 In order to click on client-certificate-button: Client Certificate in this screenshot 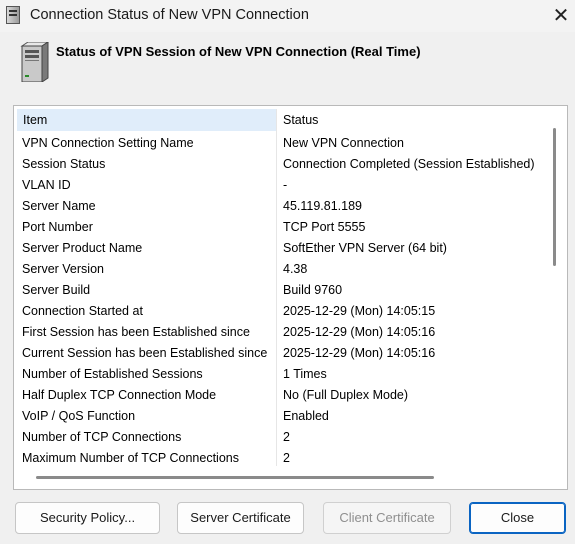, I will do `click(387, 518)`.